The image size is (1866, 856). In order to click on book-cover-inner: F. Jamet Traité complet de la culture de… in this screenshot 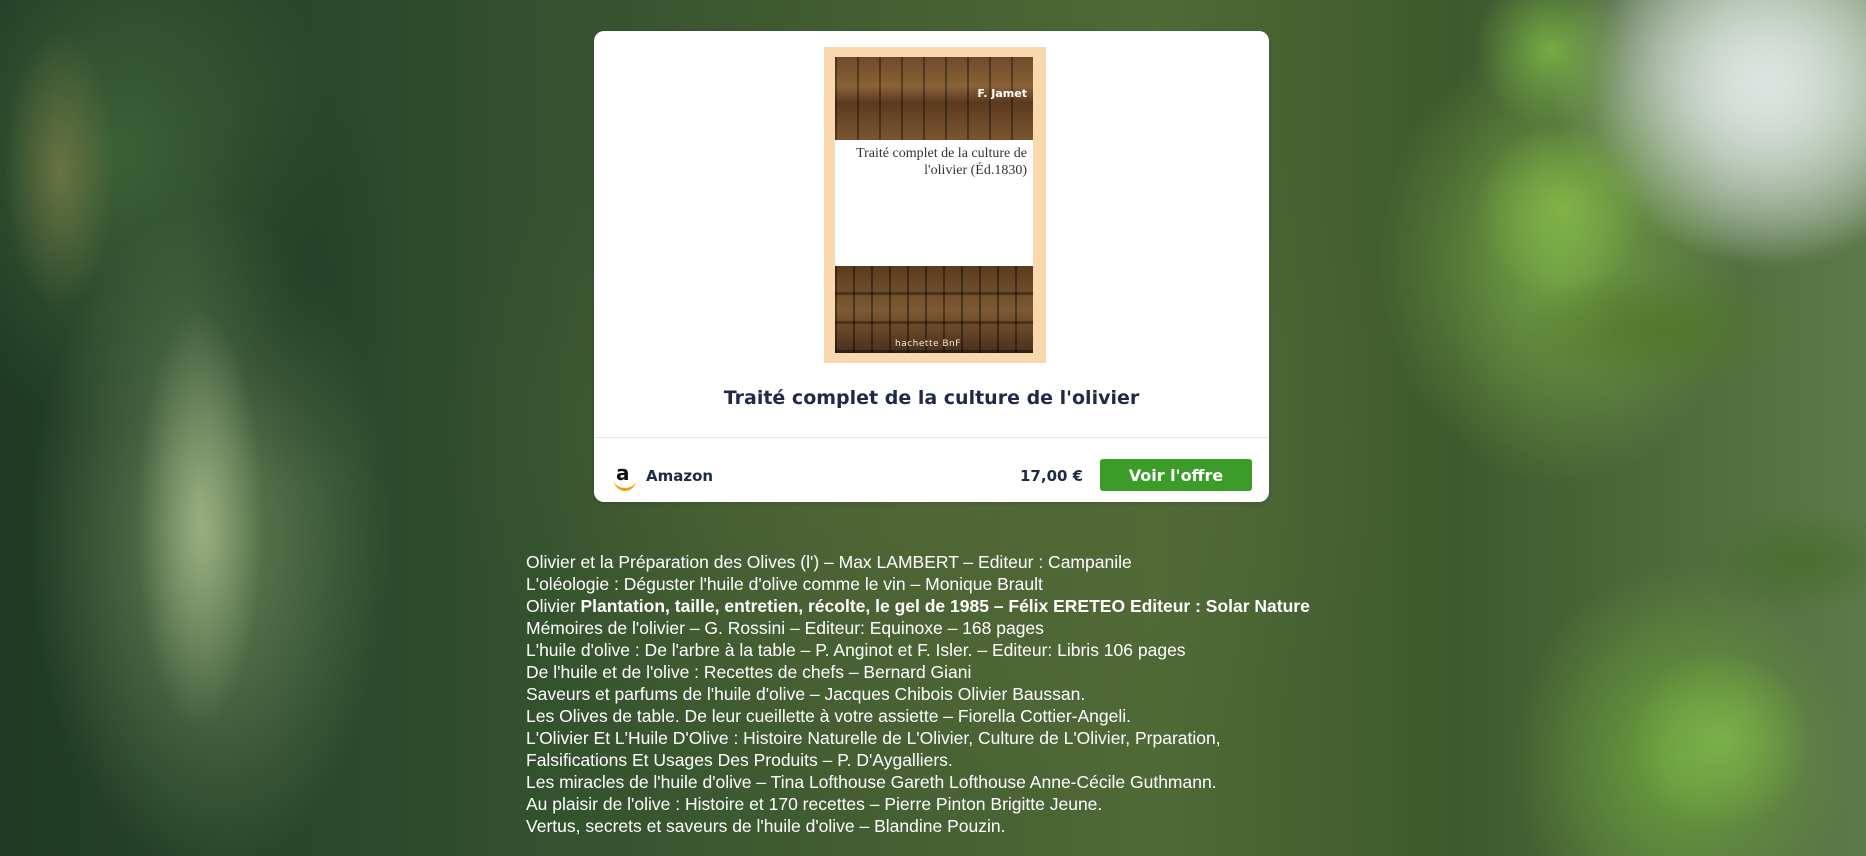, I will do `click(934, 205)`.